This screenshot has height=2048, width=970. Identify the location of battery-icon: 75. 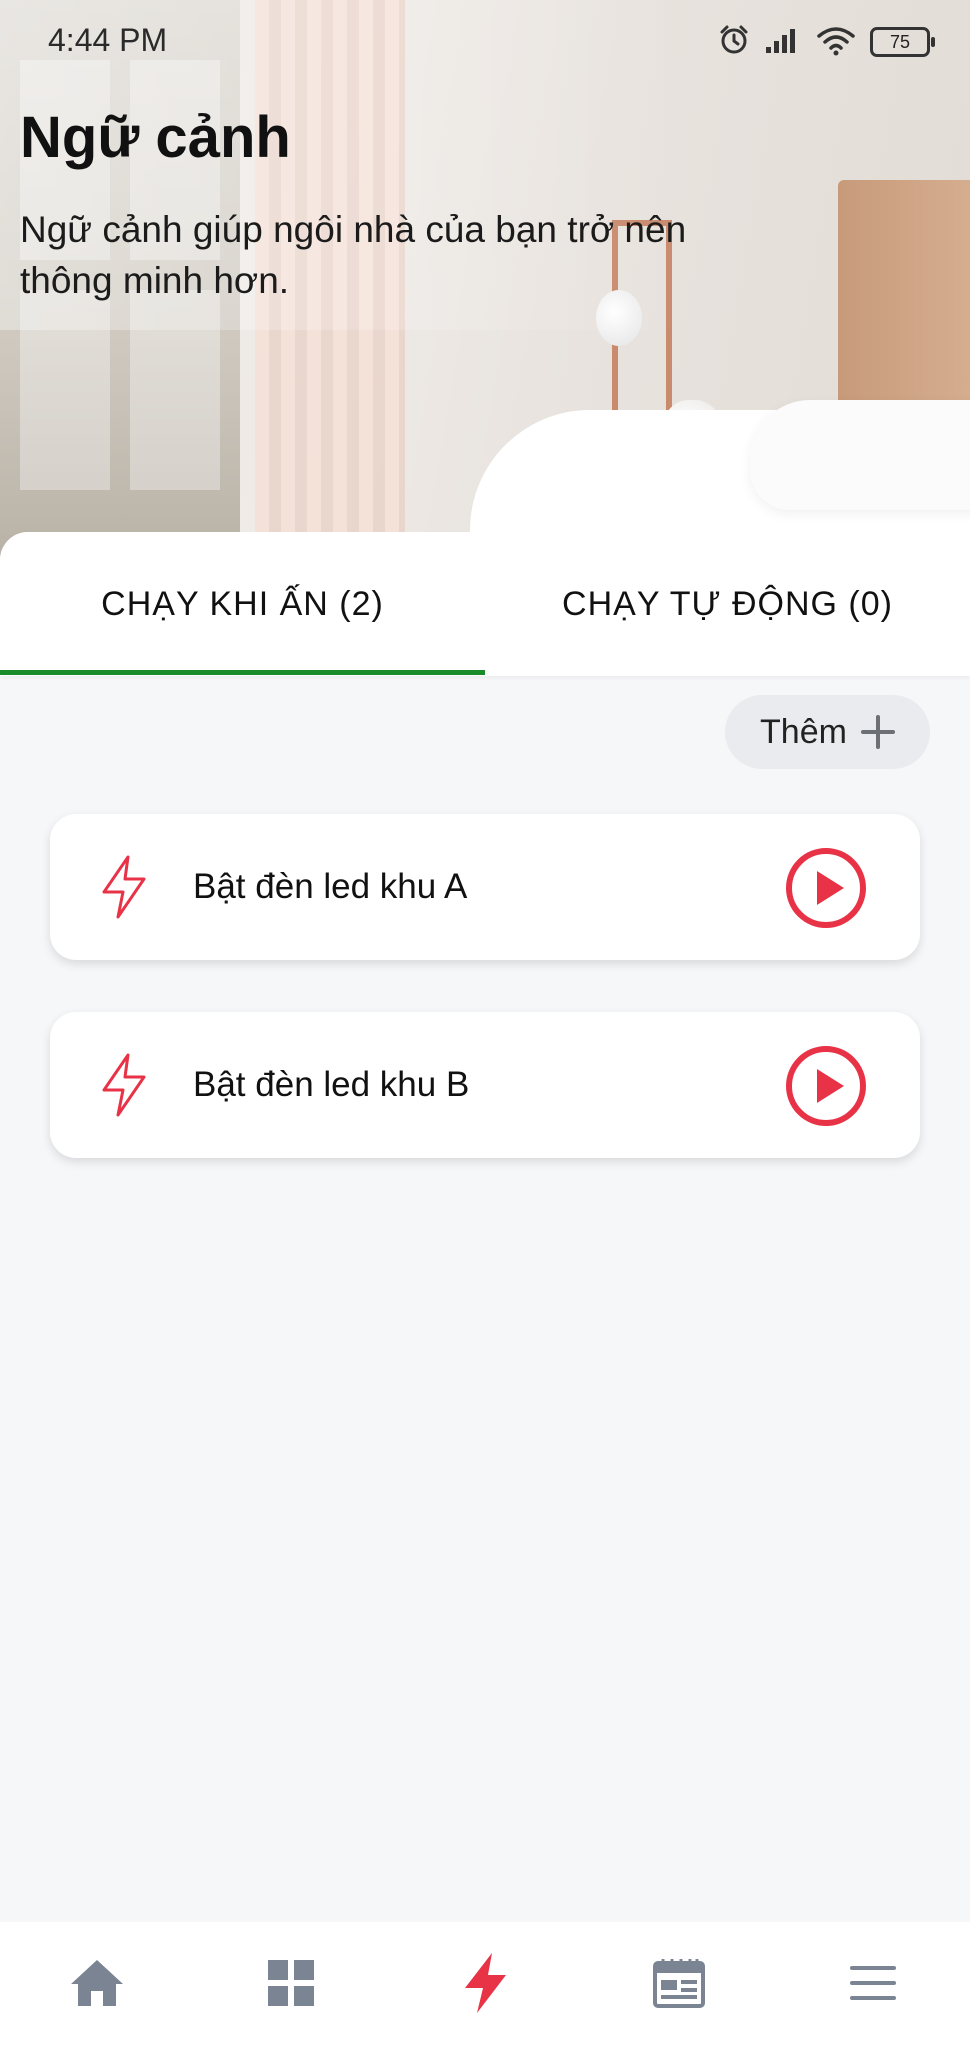
(902, 42).